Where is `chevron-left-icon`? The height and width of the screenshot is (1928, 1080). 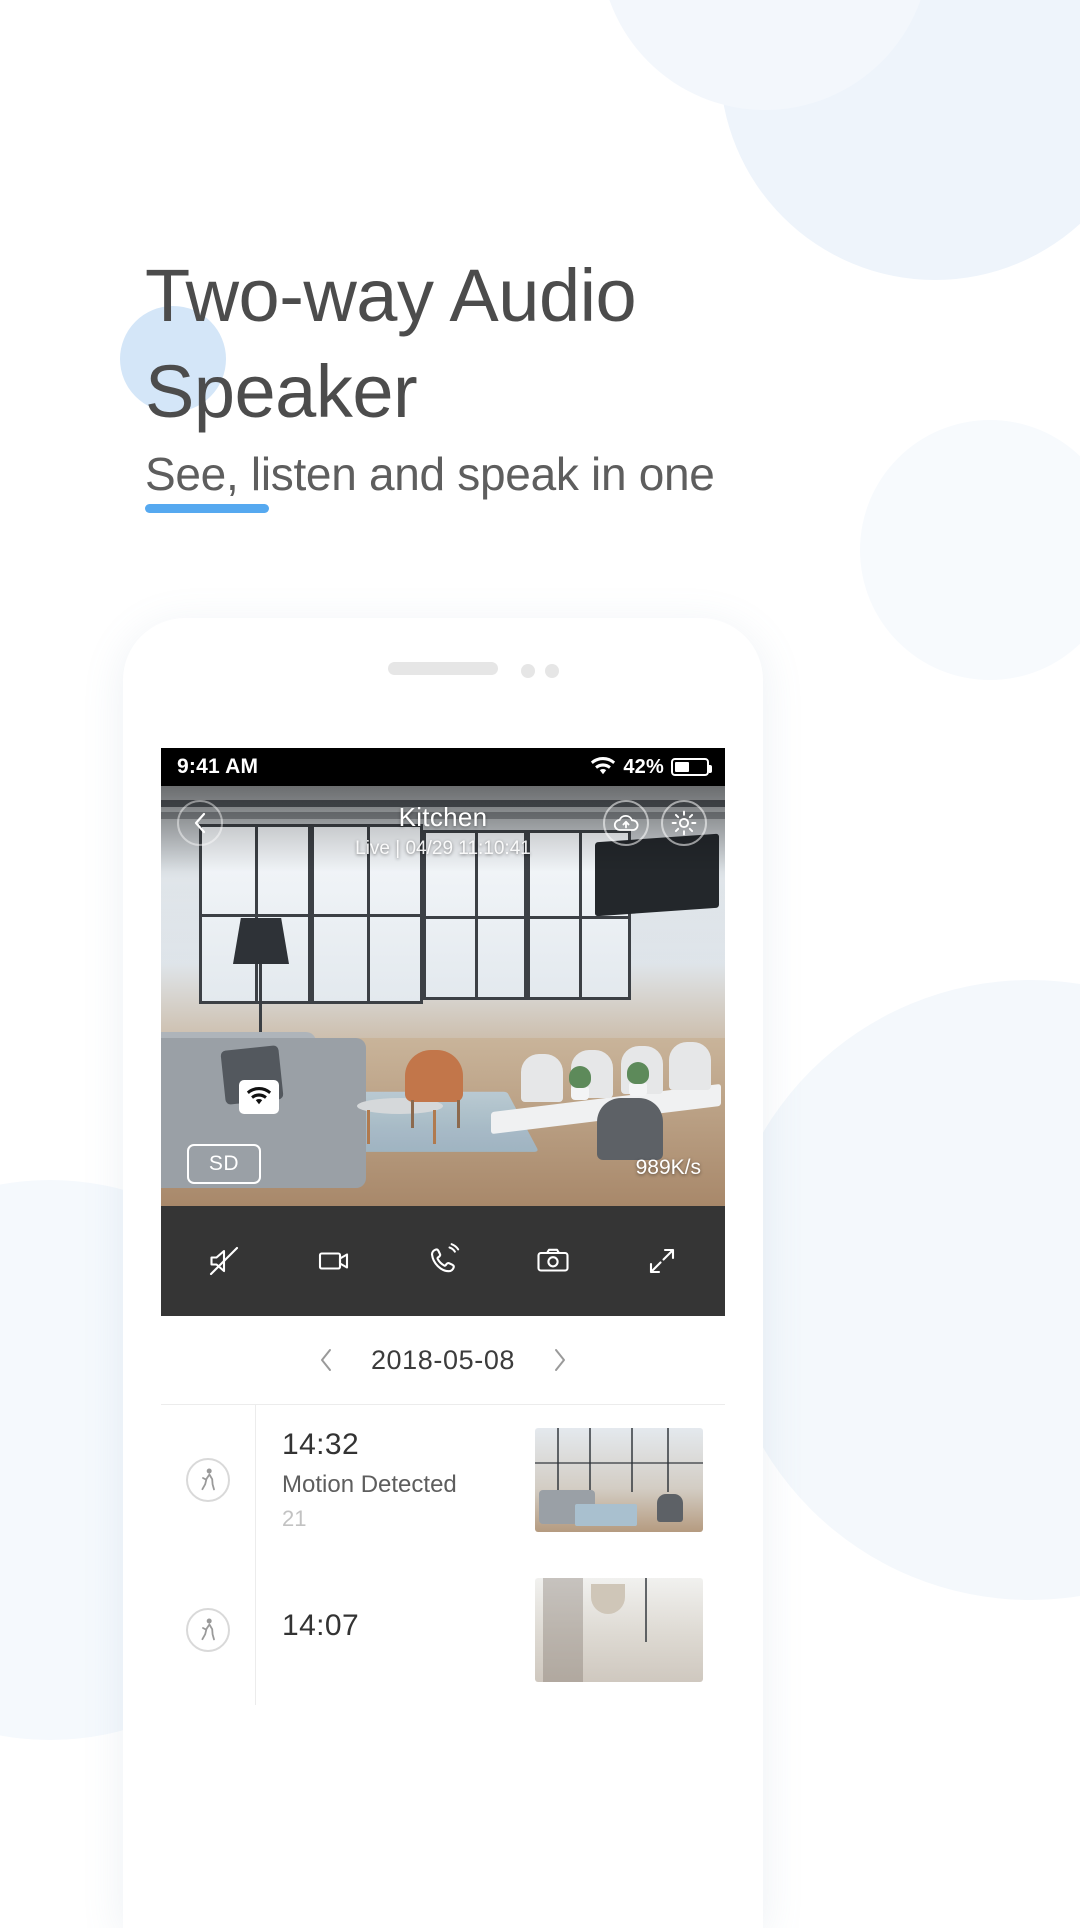
chevron-left-icon is located at coordinates (326, 1360).